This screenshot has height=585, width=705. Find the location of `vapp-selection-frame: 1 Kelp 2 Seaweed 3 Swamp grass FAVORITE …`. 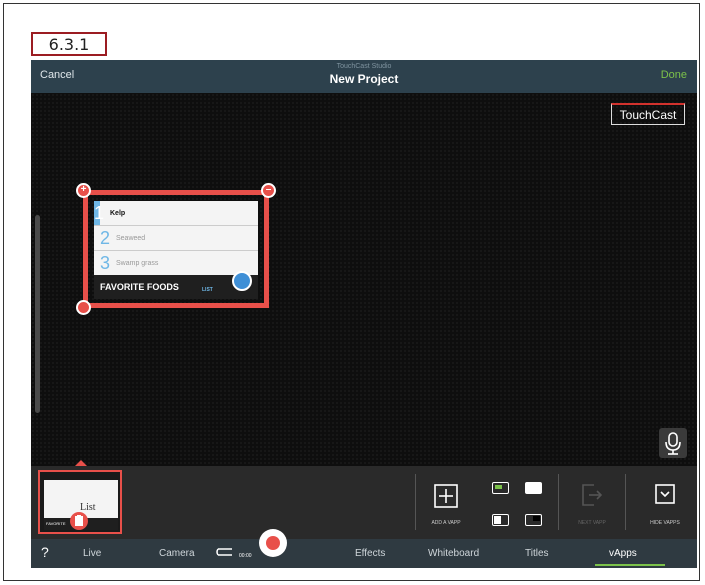

vapp-selection-frame: 1 Kelp 2 Seaweed 3 Swamp grass FAVORITE … is located at coordinates (176, 249).